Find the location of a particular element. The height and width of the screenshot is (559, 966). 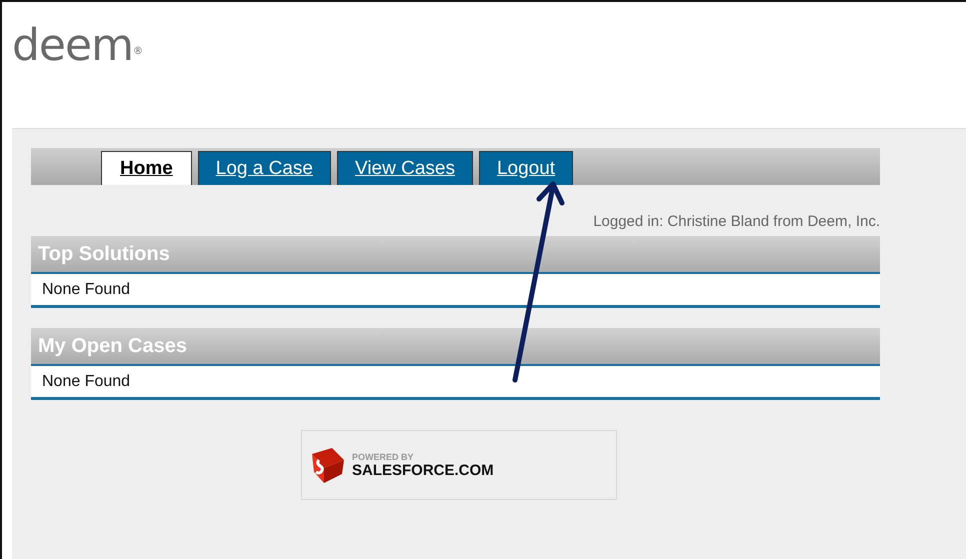

powered-by-badge: POWERED BY SALESFORCE.COM is located at coordinates (459, 465).